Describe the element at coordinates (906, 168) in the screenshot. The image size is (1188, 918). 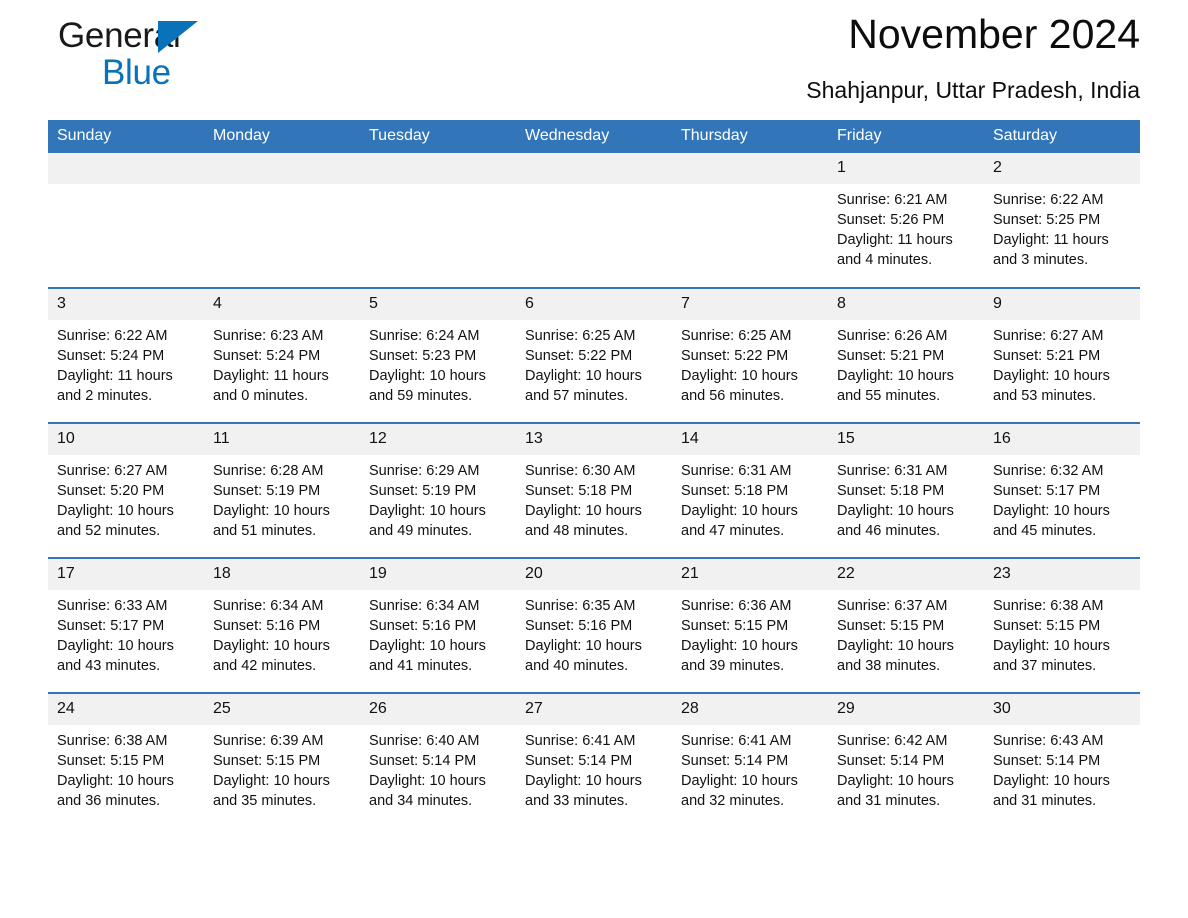
I see `day-number: 1` at that location.